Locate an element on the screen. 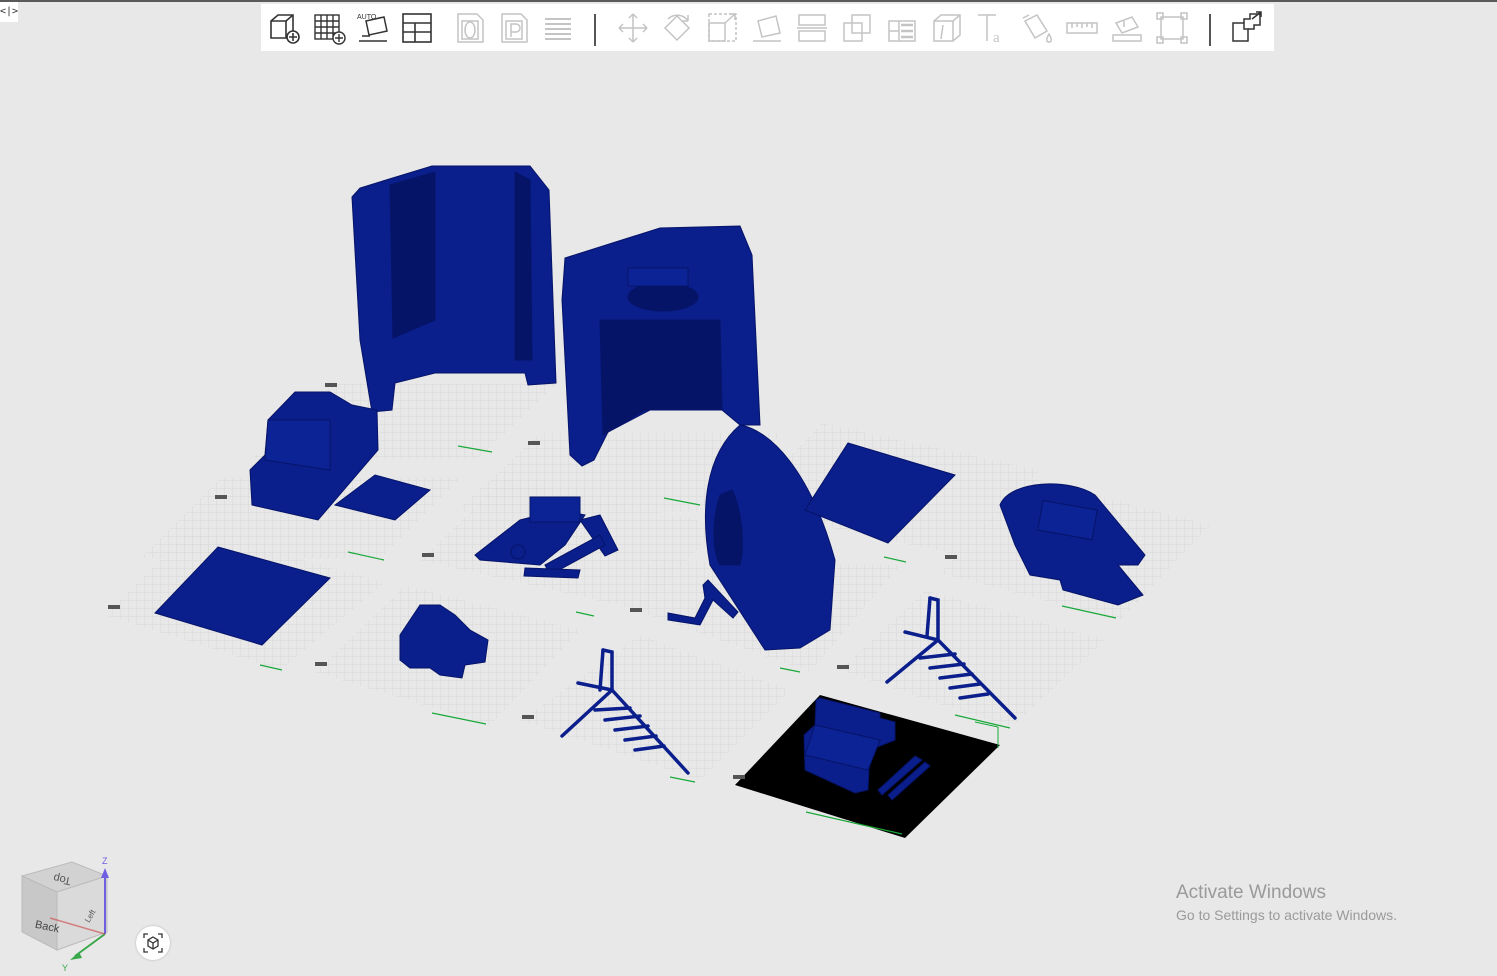 This screenshot has width=1497, height=976. boolean-icon is located at coordinates (857, 28).